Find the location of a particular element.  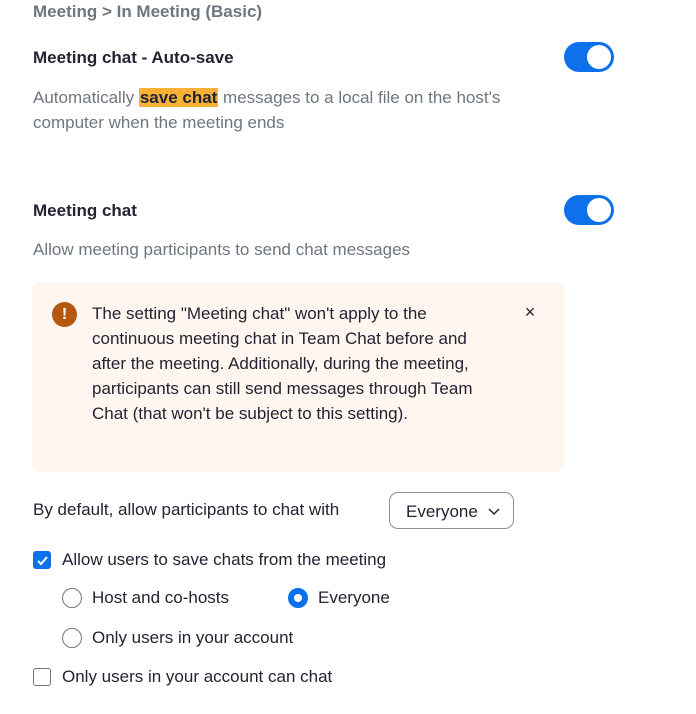

close-icon: × is located at coordinates (530, 312).